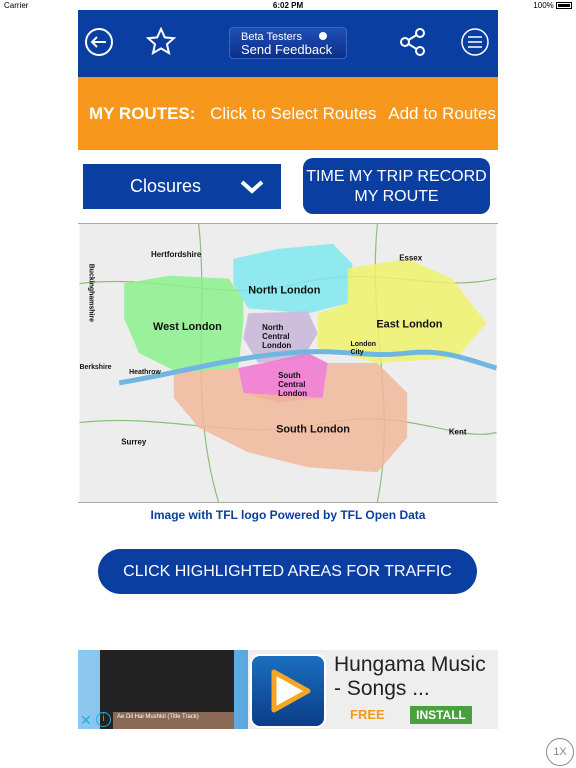  I want to click on add-routes-link: Add to Routes, so click(442, 113).